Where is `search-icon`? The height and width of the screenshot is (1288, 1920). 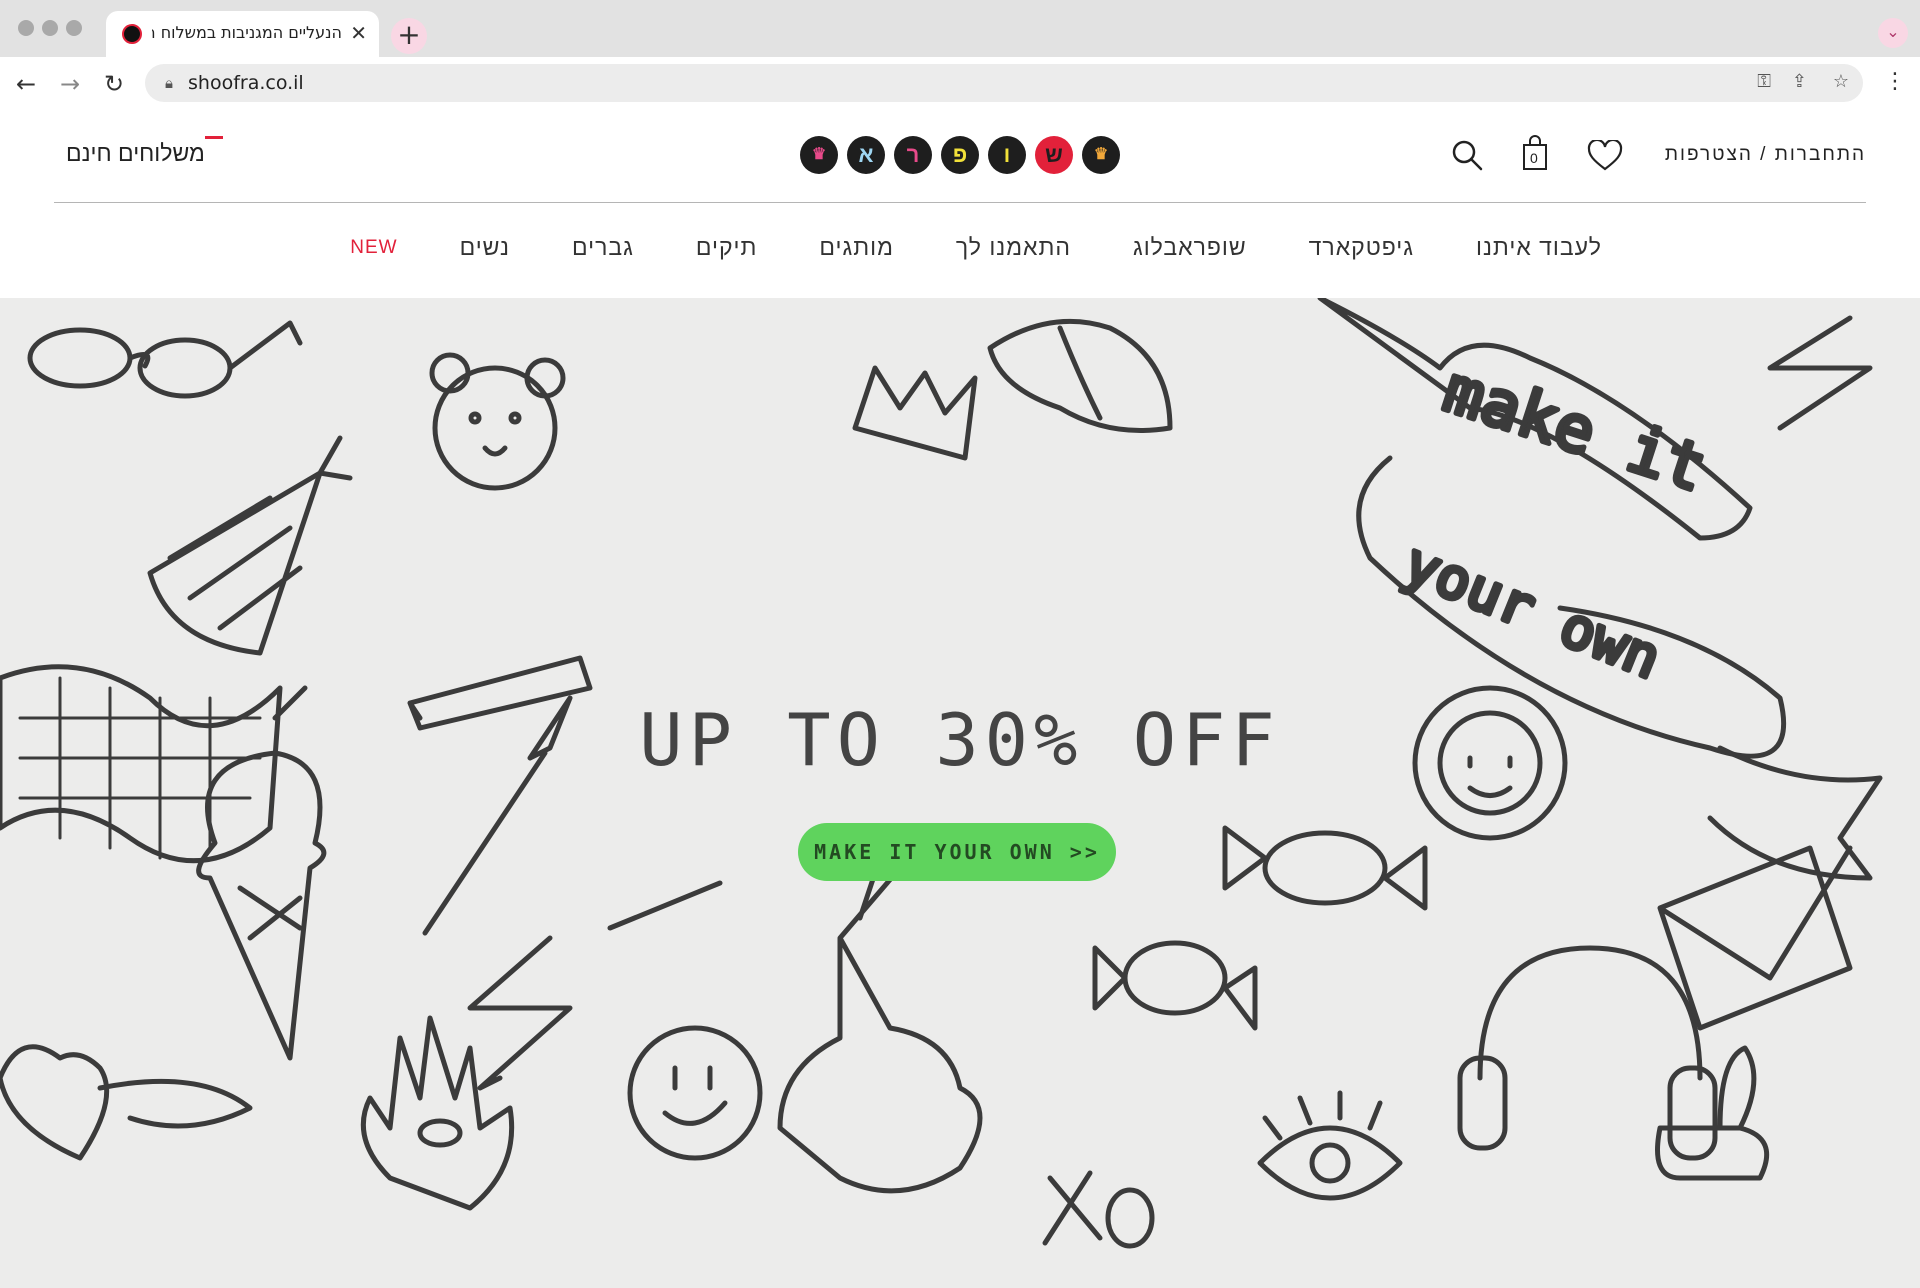
search-icon is located at coordinates (1467, 157).